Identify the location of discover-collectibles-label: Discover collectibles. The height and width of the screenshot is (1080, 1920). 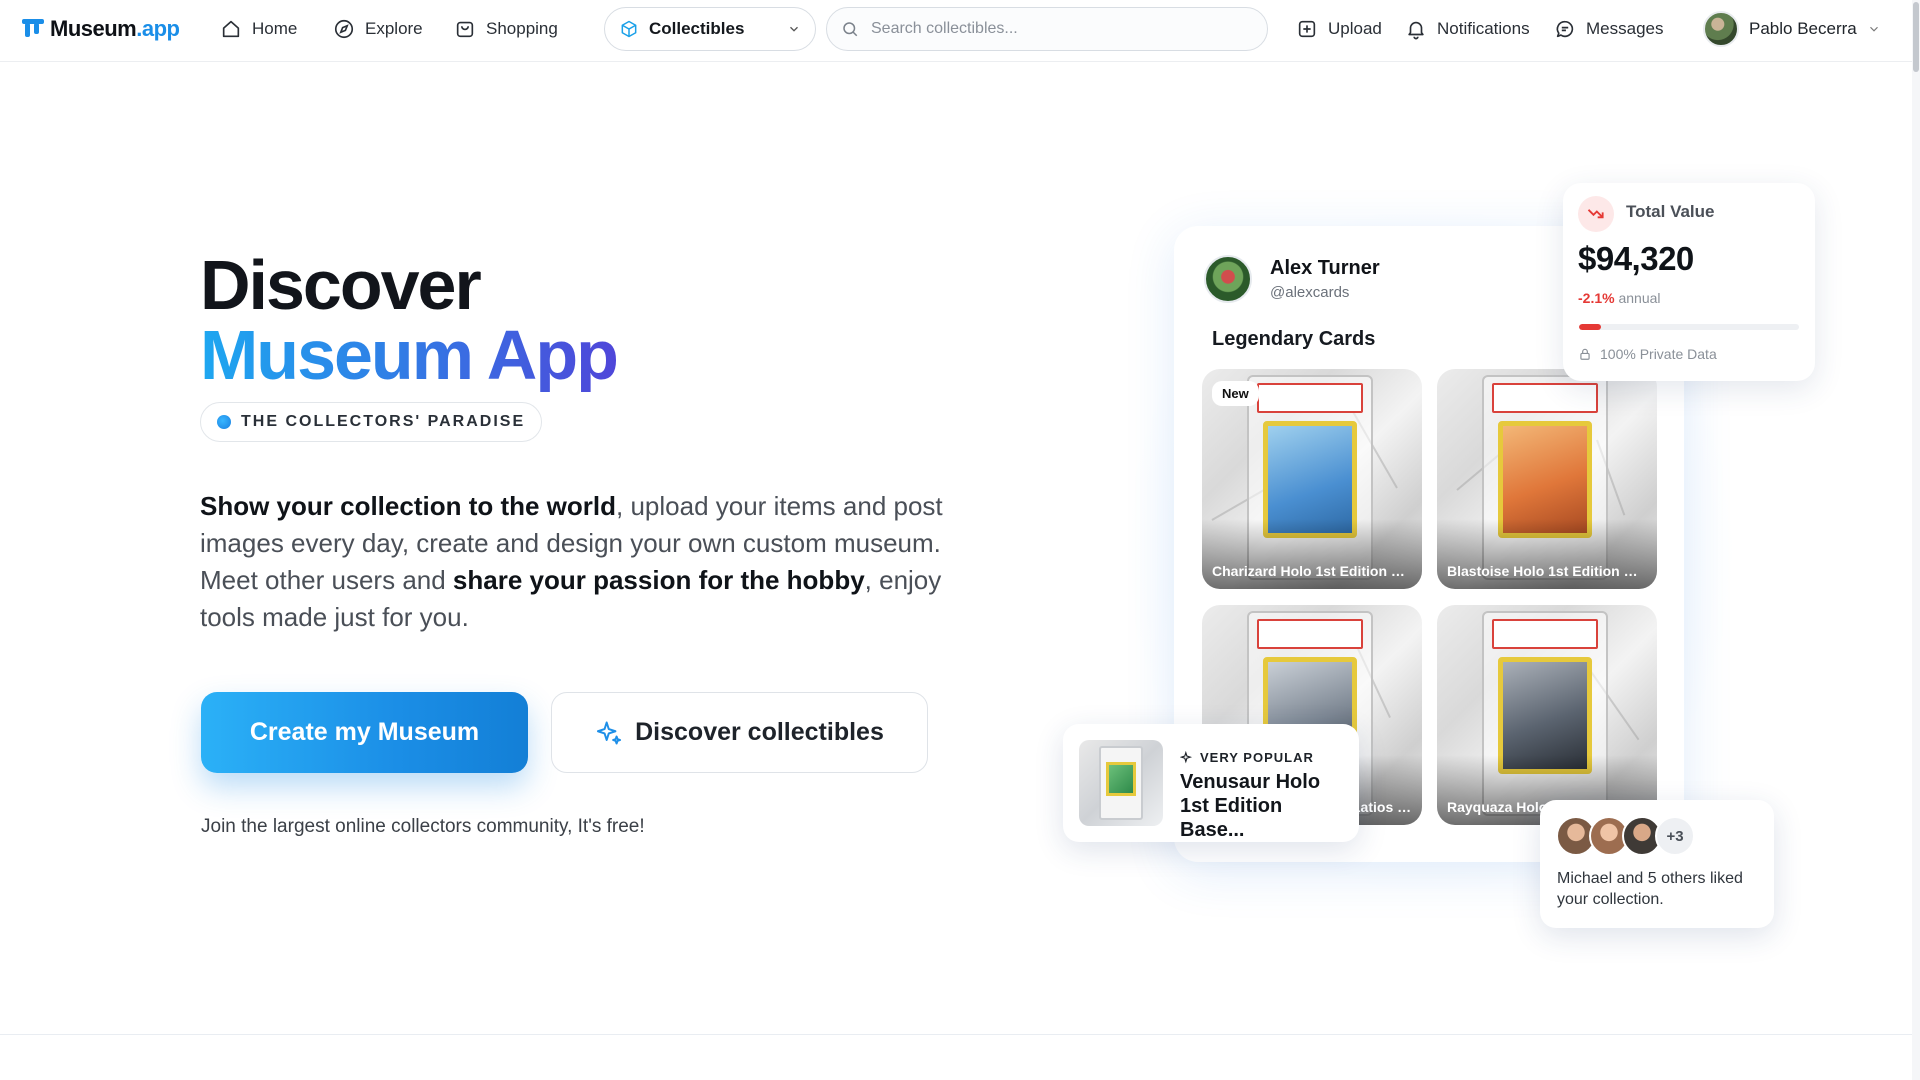
(759, 732).